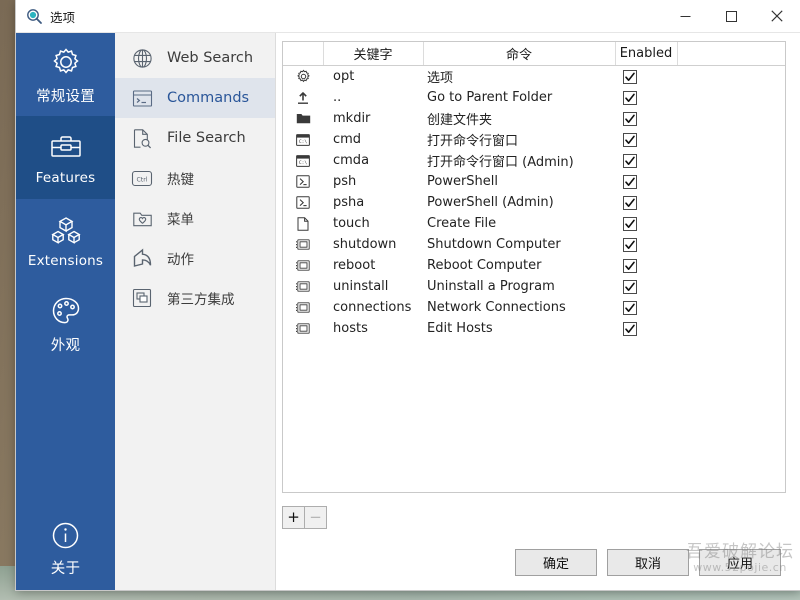 This screenshot has width=800, height=600. What do you see at coordinates (142, 178) in the screenshot?
I see `ctrl-key-icon: Ctrl` at bounding box center [142, 178].